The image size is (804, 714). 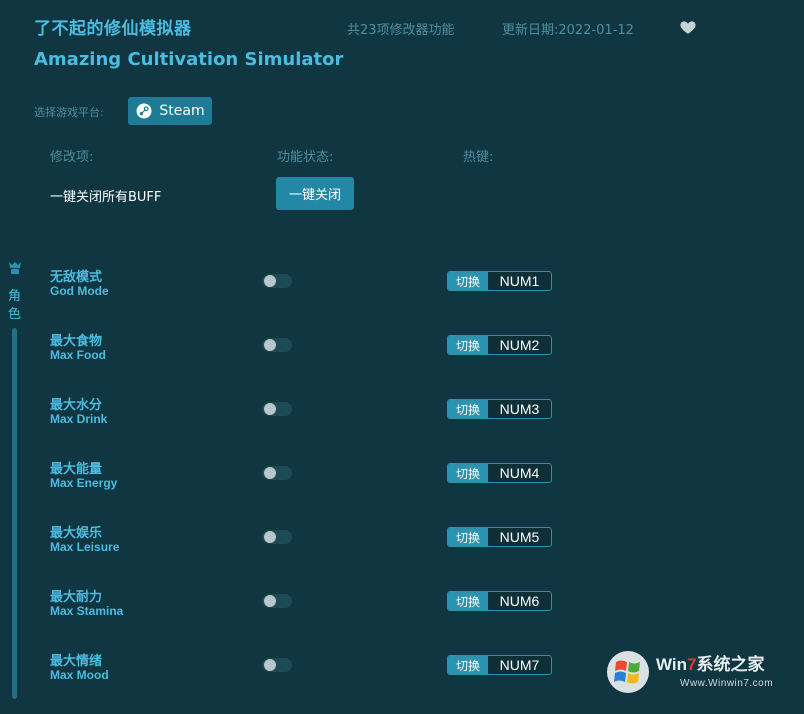 I want to click on column-header-hotkey: 热键:, so click(x=478, y=157).